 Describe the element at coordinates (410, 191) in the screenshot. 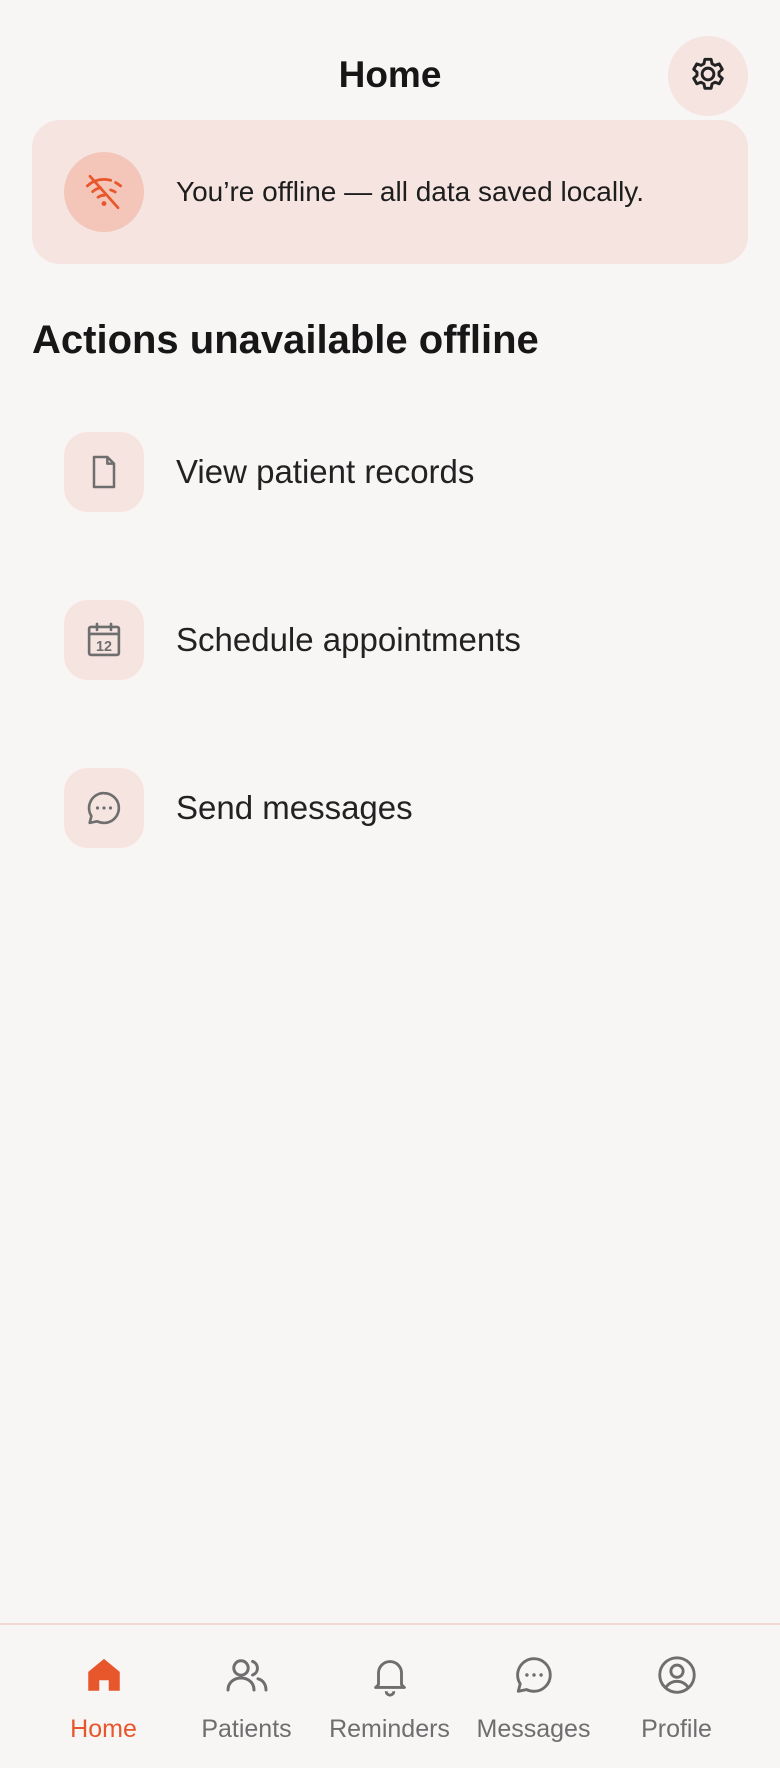

I see `offline-message: You’re offline — all data saved locally.` at that location.